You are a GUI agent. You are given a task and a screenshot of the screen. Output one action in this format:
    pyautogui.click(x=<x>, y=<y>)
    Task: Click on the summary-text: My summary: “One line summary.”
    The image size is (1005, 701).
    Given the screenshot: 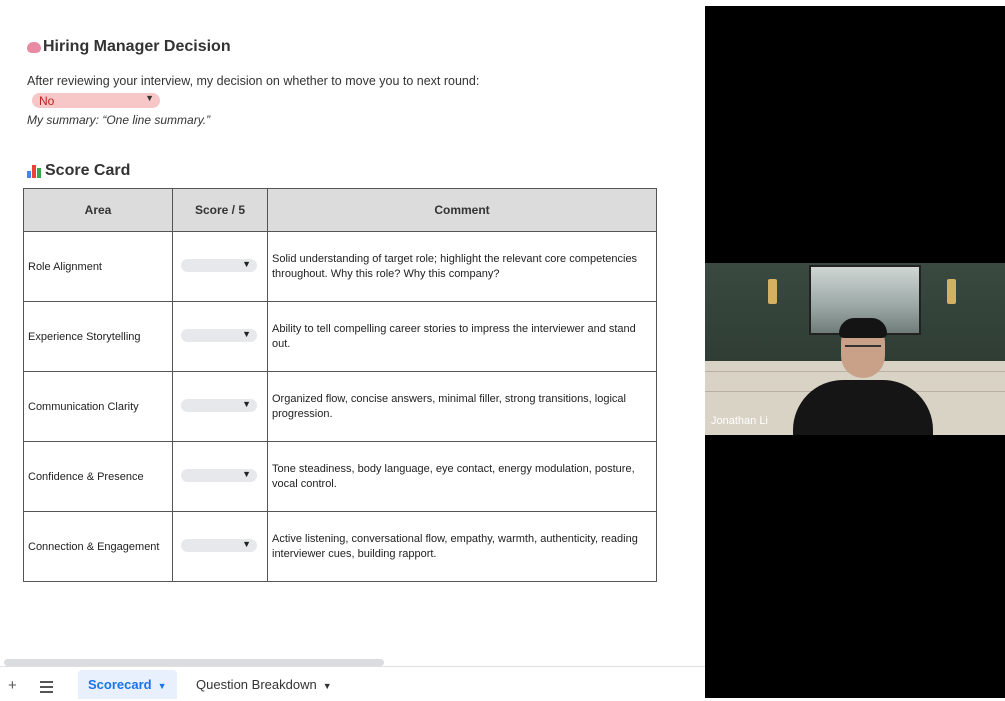 What is the action you would take?
    pyautogui.click(x=119, y=120)
    